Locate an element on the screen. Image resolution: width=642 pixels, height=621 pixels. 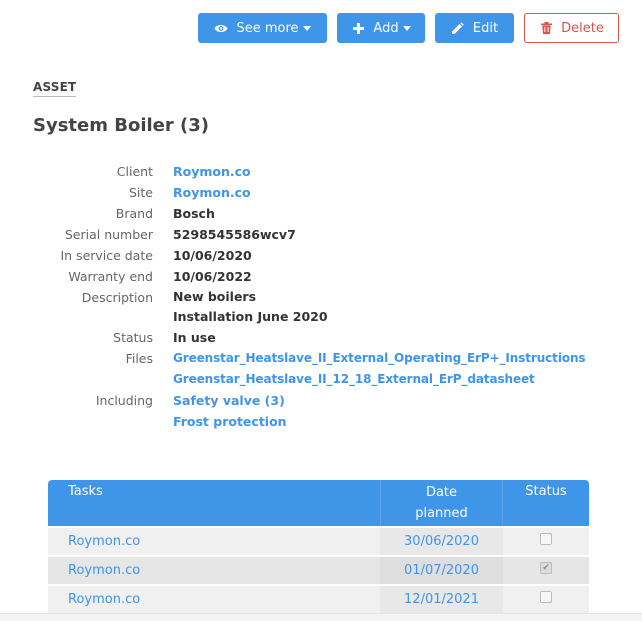
including-label: Including is located at coordinates (124, 400).